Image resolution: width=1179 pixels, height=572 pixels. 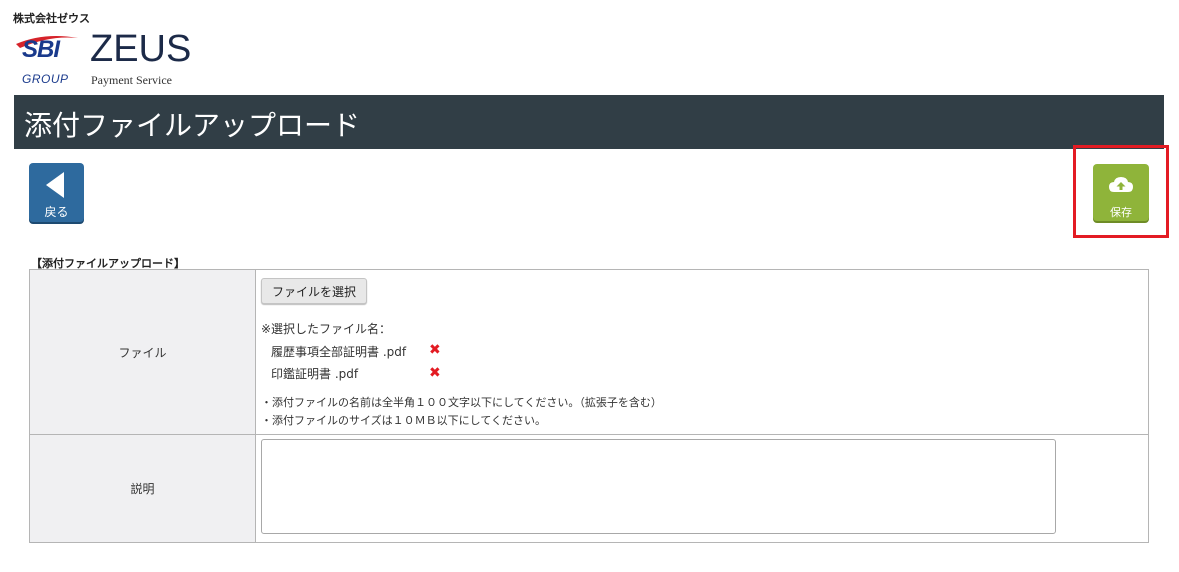 What do you see at coordinates (131, 80) in the screenshot?
I see `payment-service-text: Payment Service` at bounding box center [131, 80].